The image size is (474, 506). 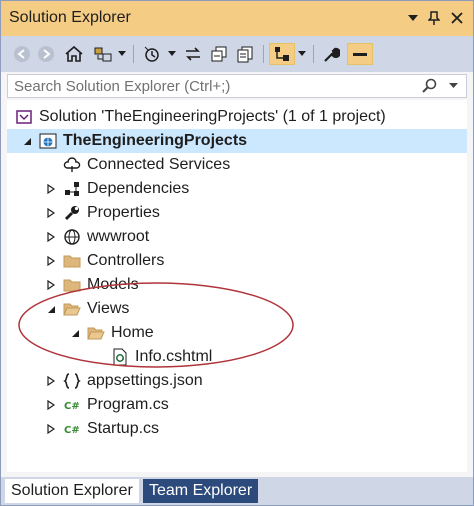 What do you see at coordinates (145, 380) in the screenshot?
I see `tree-item-label: appsettings.json` at bounding box center [145, 380].